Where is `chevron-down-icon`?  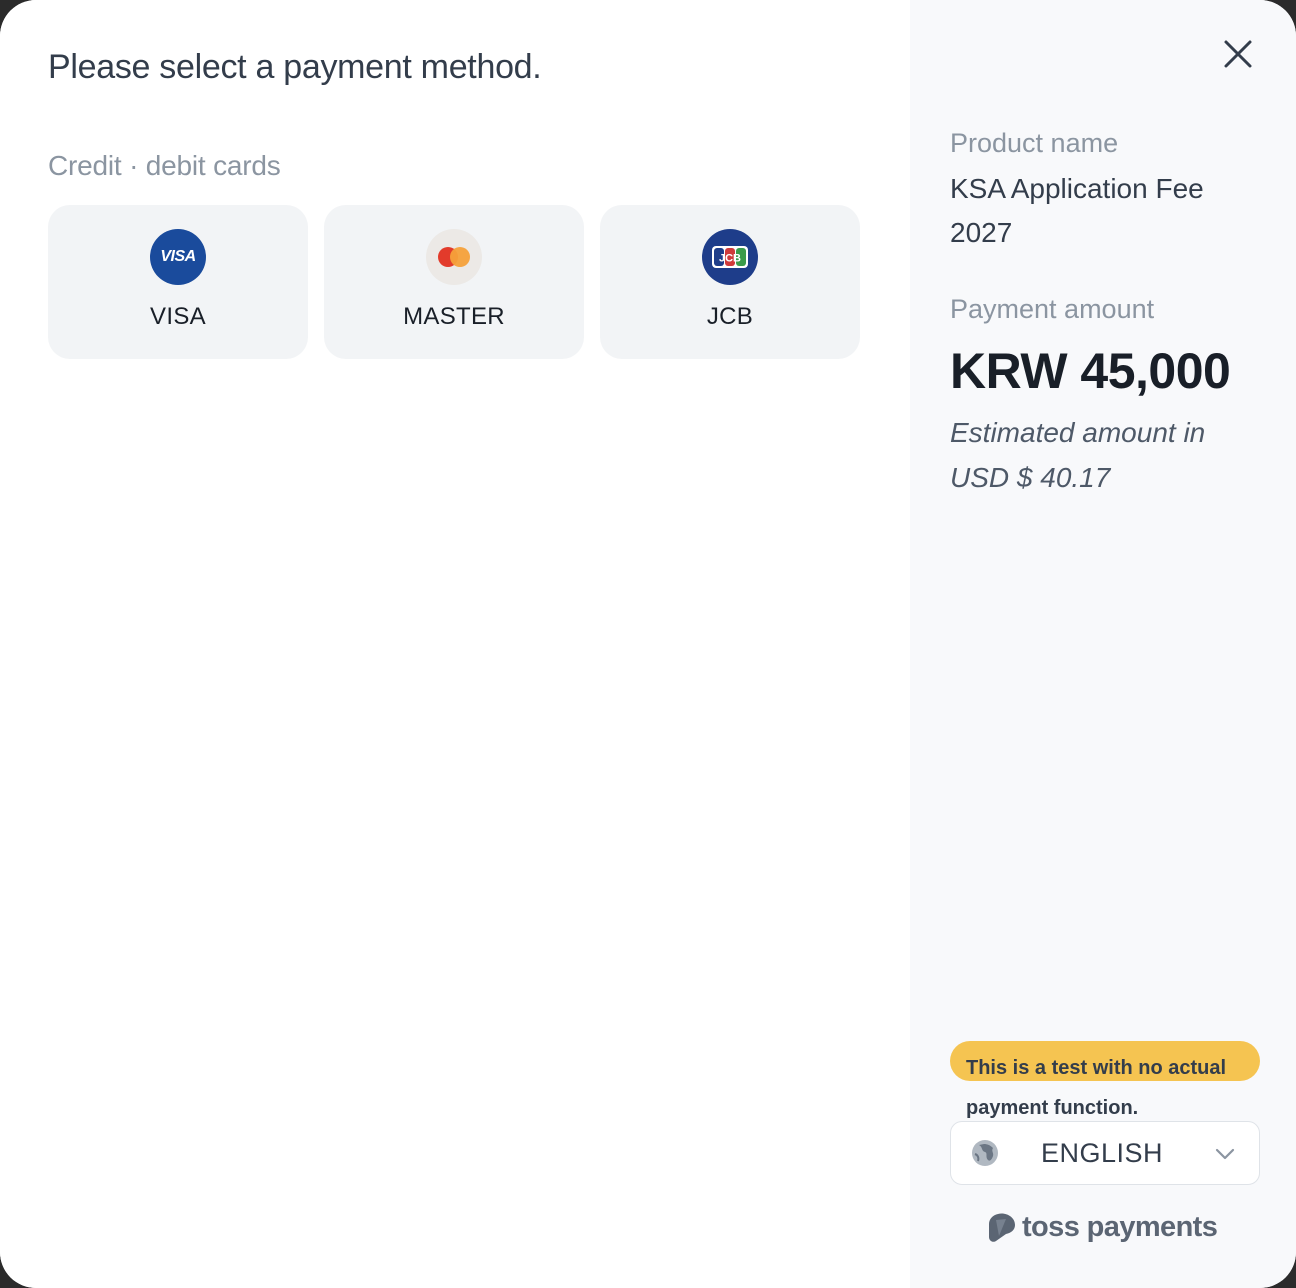
chevron-down-icon is located at coordinates (1225, 1154).